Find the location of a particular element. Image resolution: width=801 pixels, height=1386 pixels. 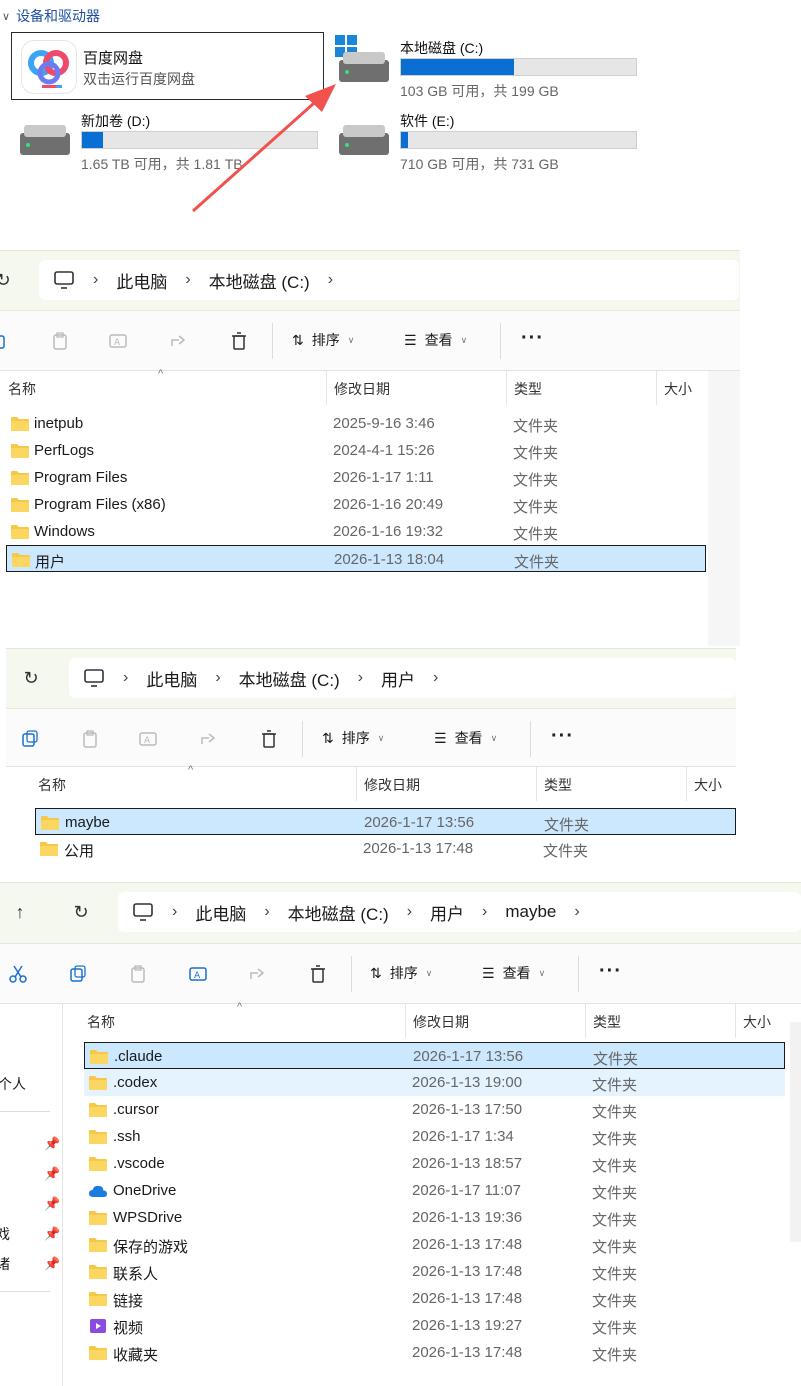

row-icon is located at coordinates (20, 507).